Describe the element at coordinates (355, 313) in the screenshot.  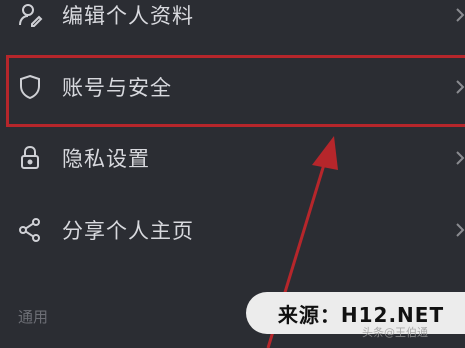
I see `watermark-badge: 来源：H12.NET` at that location.